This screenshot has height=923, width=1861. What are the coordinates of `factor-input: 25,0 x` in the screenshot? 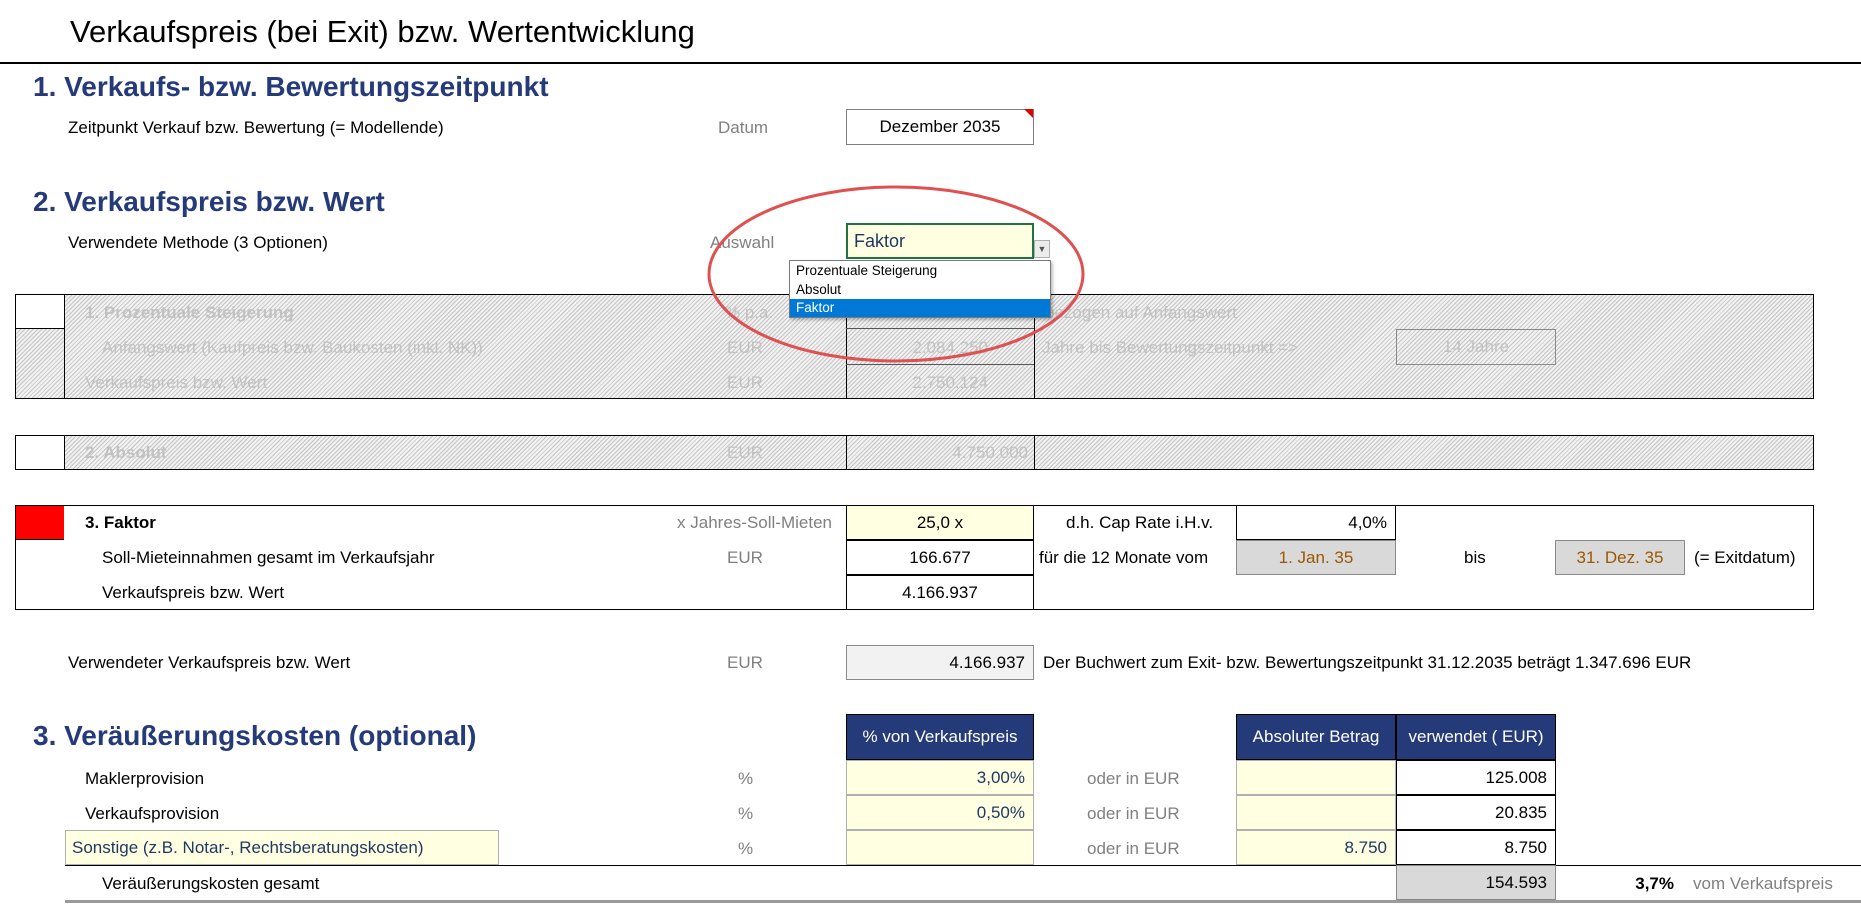 It's located at (940, 522).